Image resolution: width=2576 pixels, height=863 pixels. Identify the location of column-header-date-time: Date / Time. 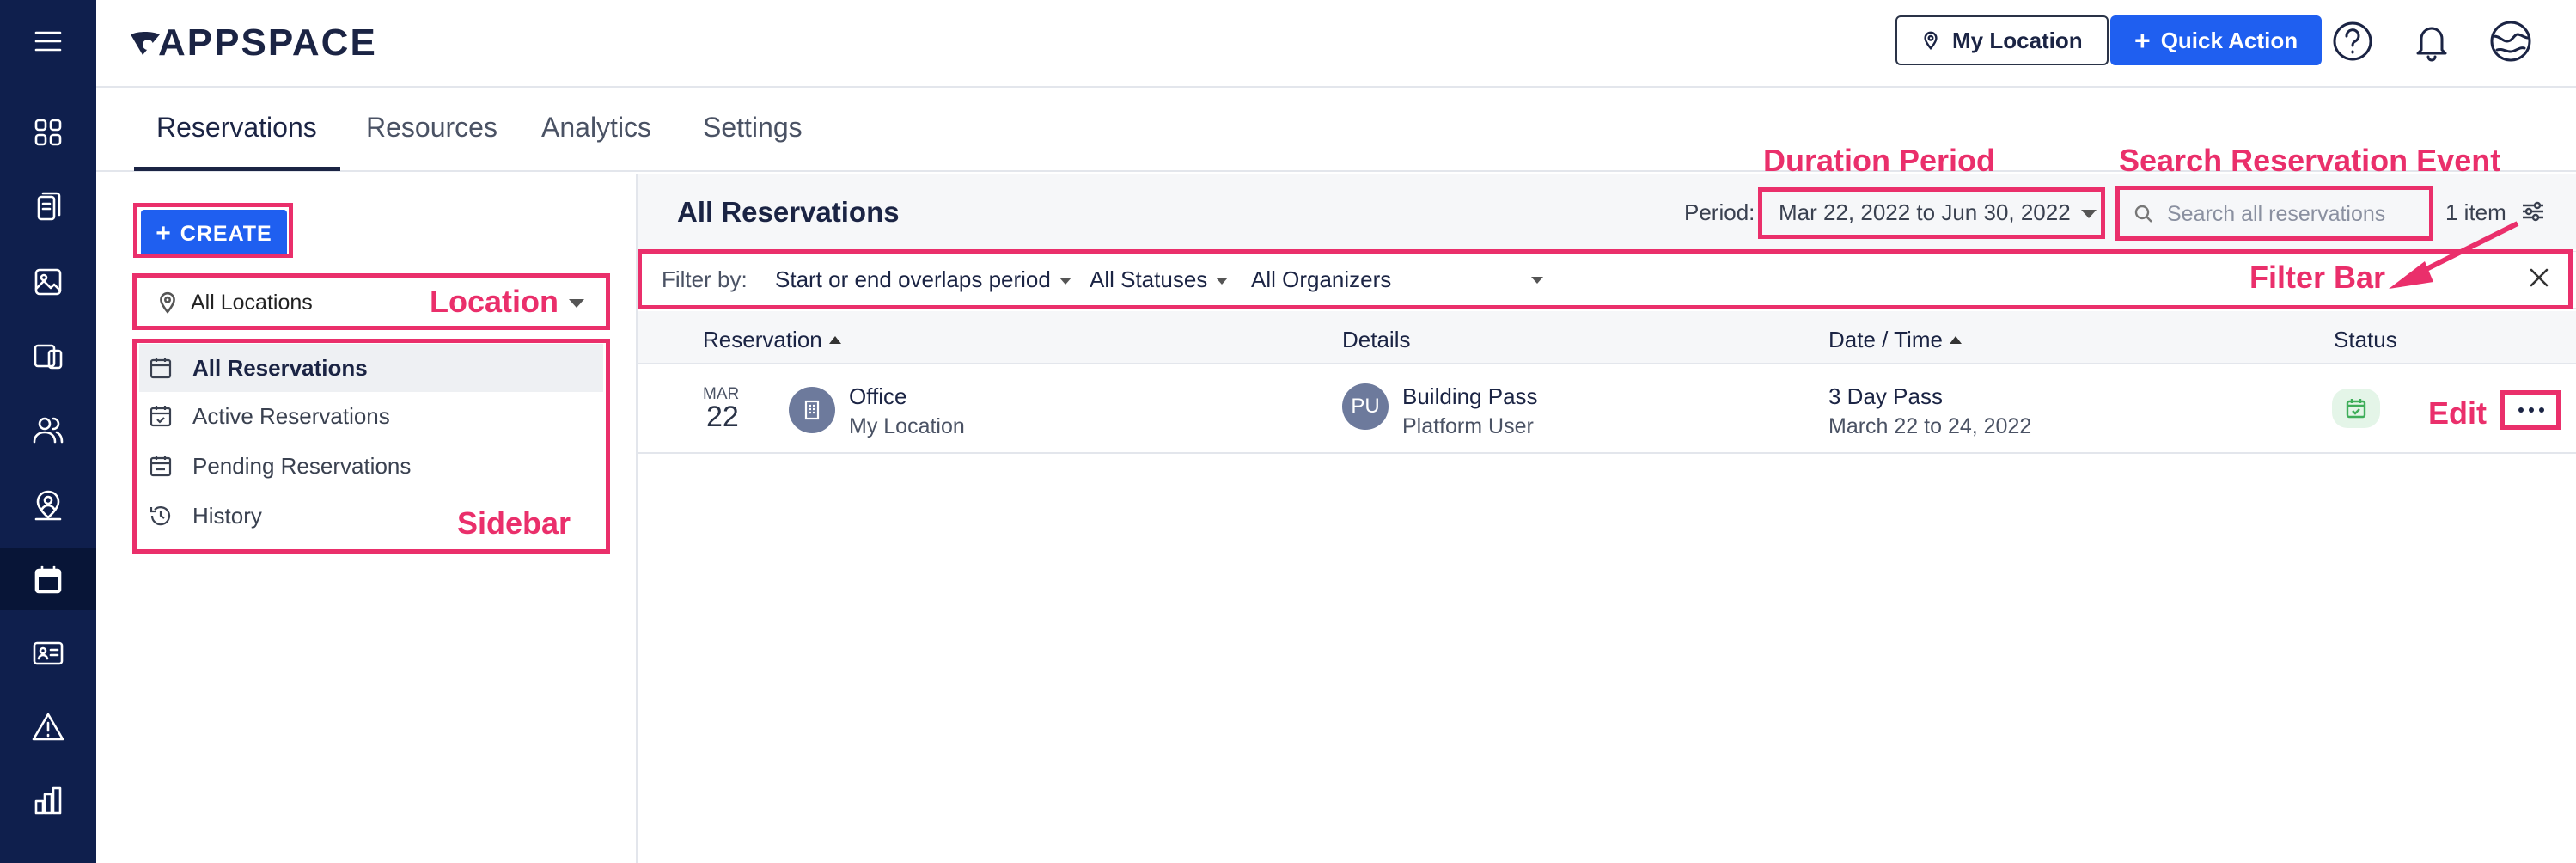
(1895, 340).